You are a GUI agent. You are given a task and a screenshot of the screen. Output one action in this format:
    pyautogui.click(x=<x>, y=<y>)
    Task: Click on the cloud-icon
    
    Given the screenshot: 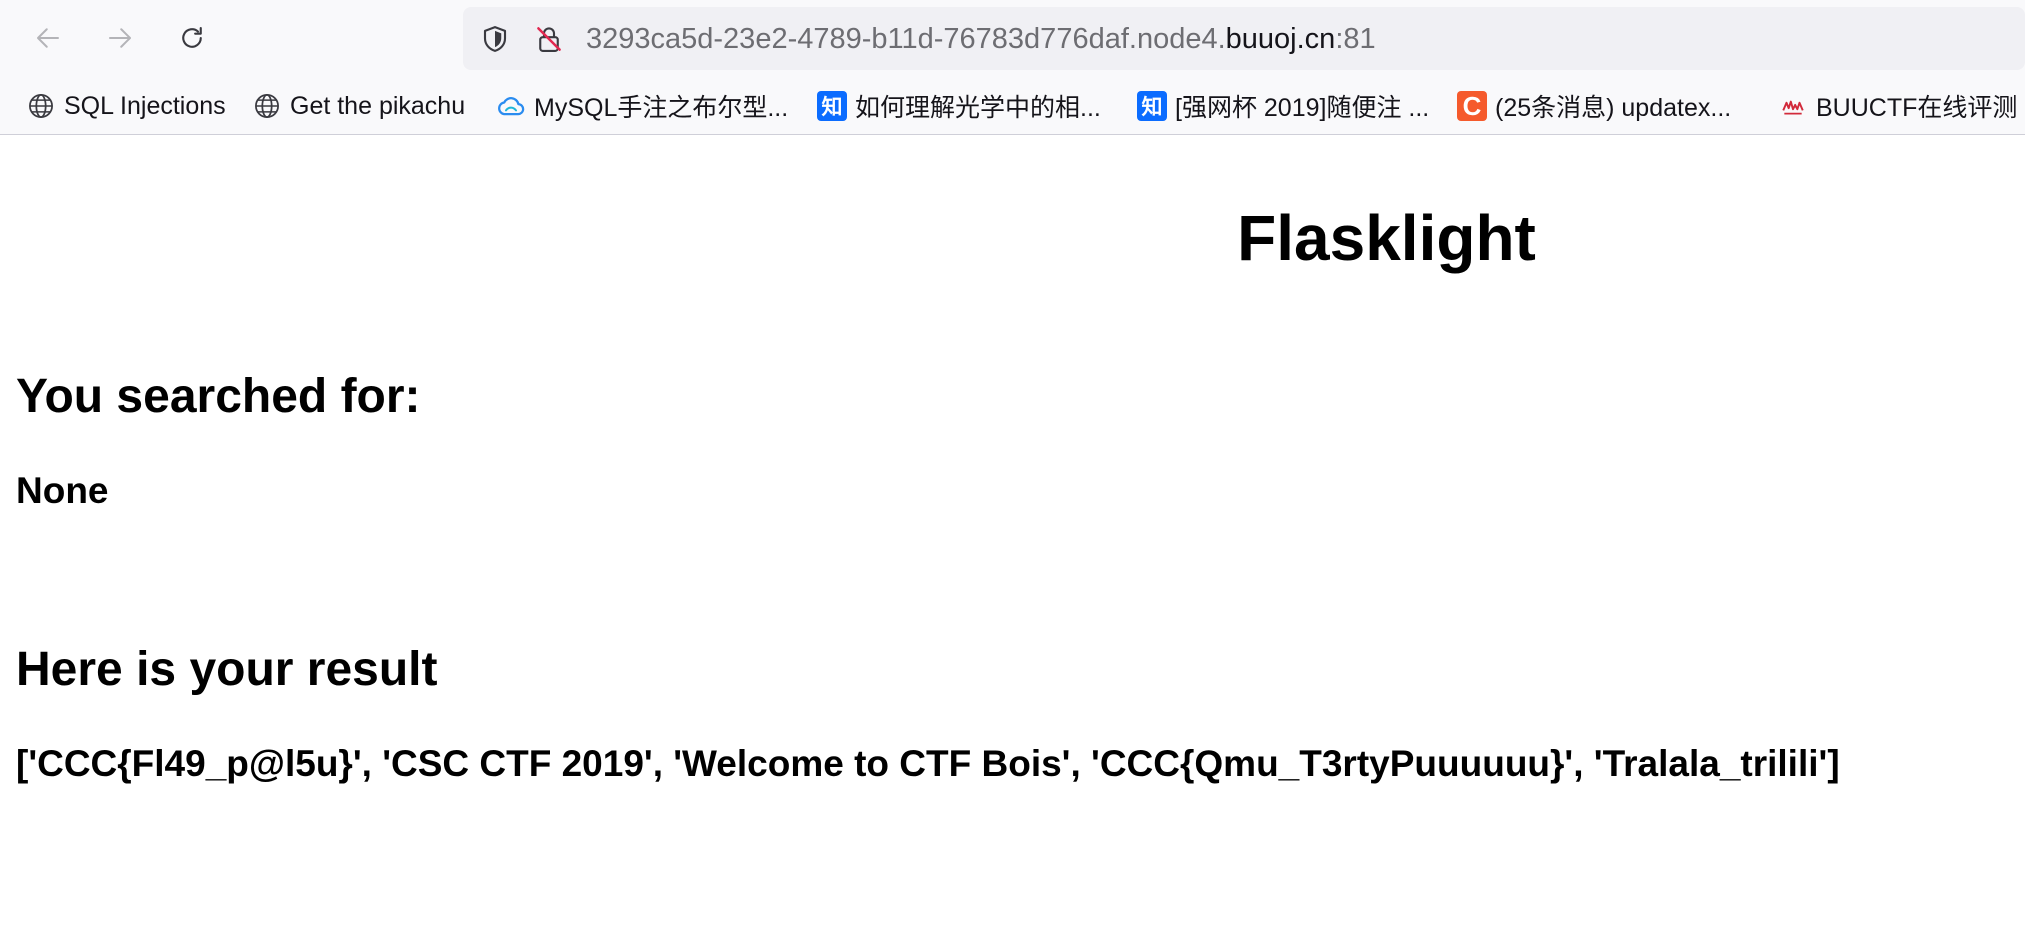 What is the action you would take?
    pyautogui.click(x=511, y=106)
    